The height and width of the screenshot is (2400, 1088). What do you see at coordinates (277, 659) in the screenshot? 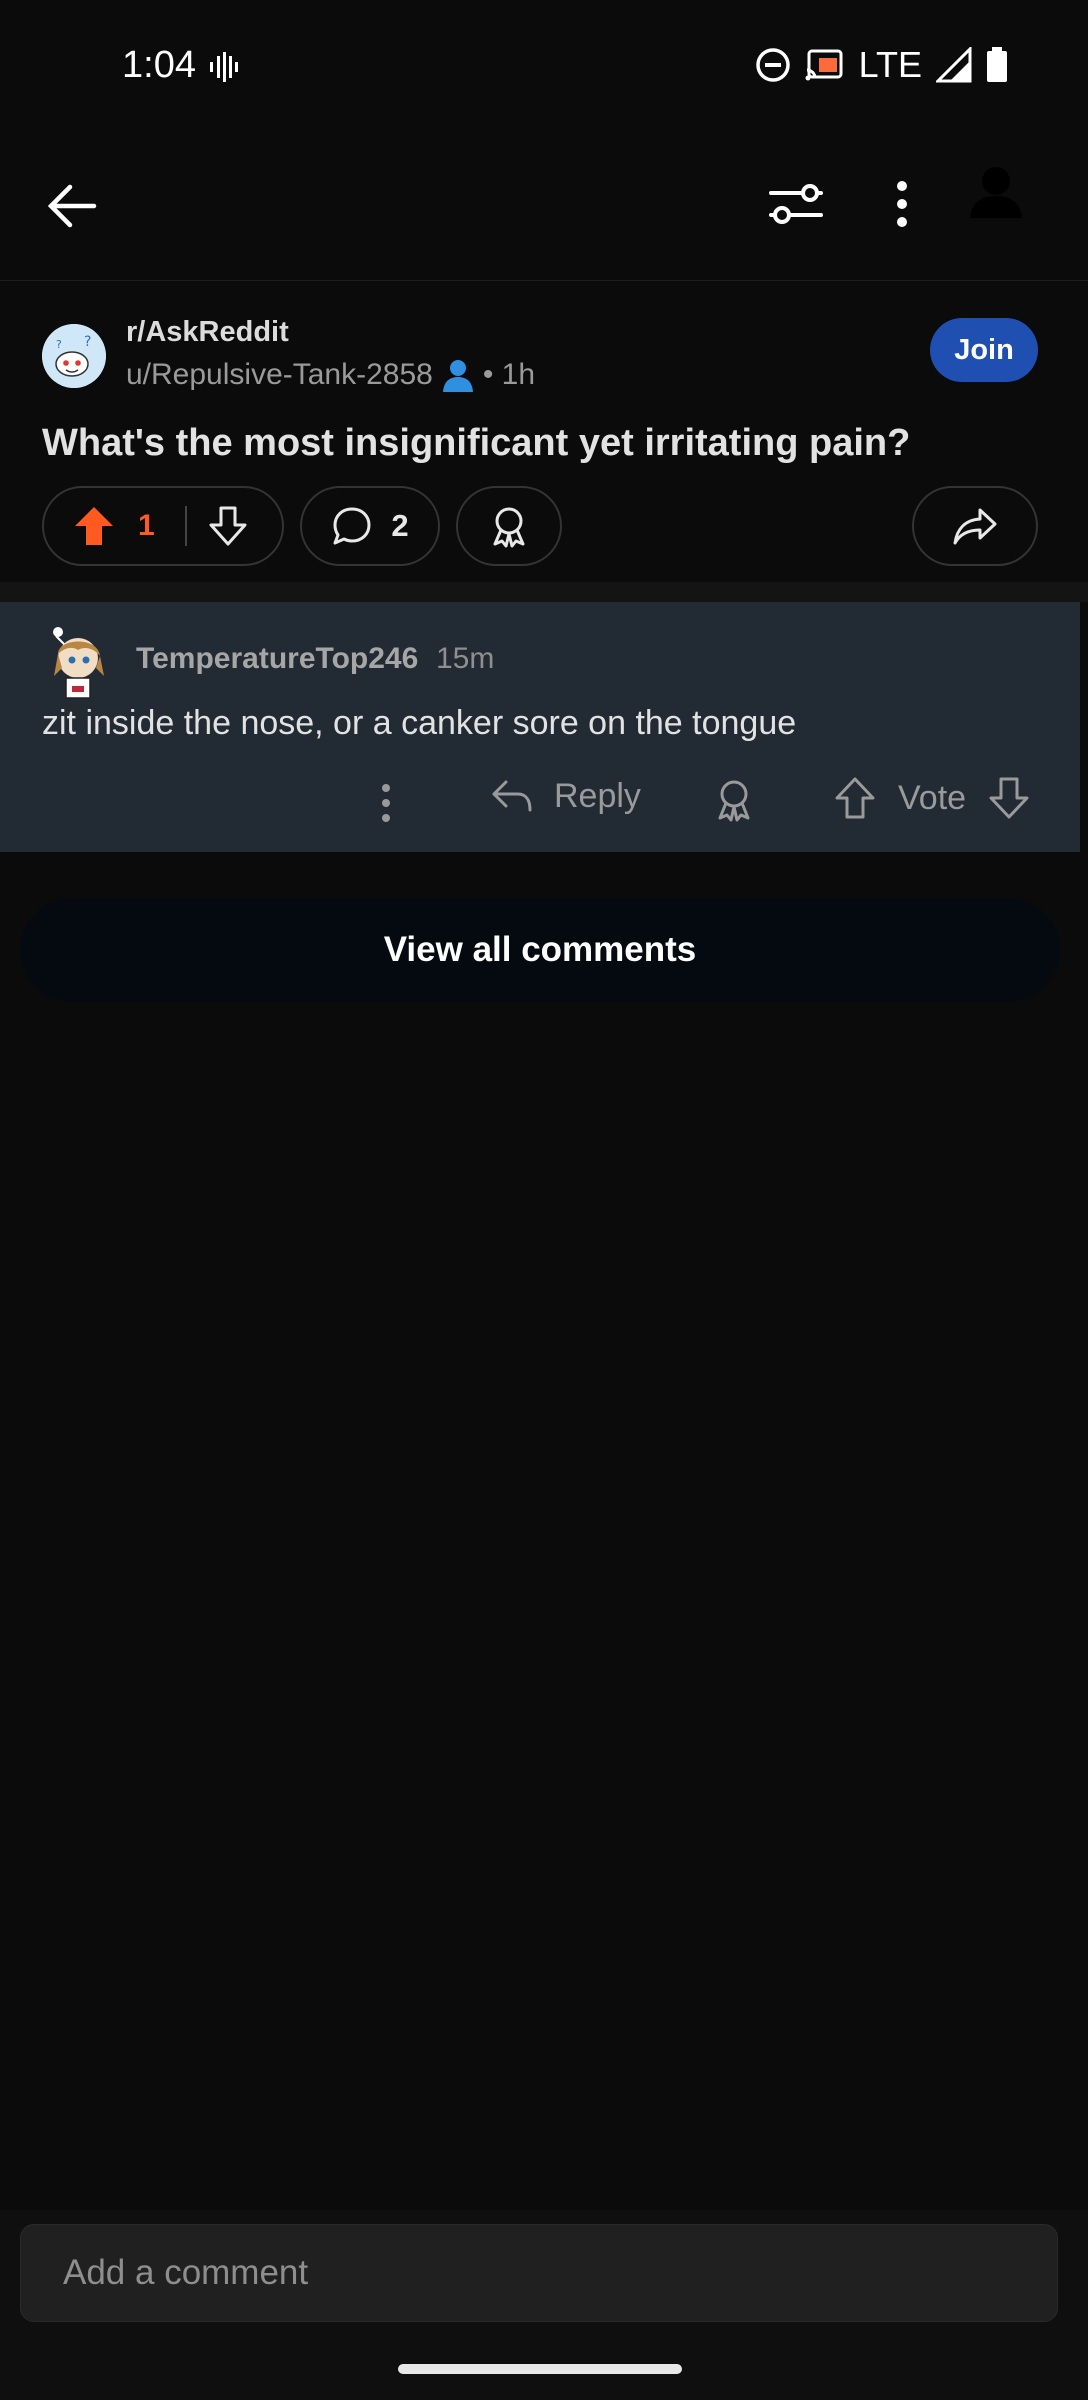
I see `comment-author: TemperatureTop246` at bounding box center [277, 659].